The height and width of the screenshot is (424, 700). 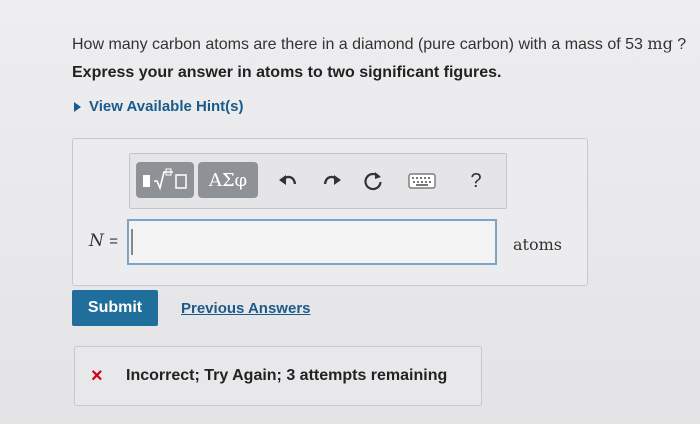 I want to click on templates-icon, so click(x=165, y=179).